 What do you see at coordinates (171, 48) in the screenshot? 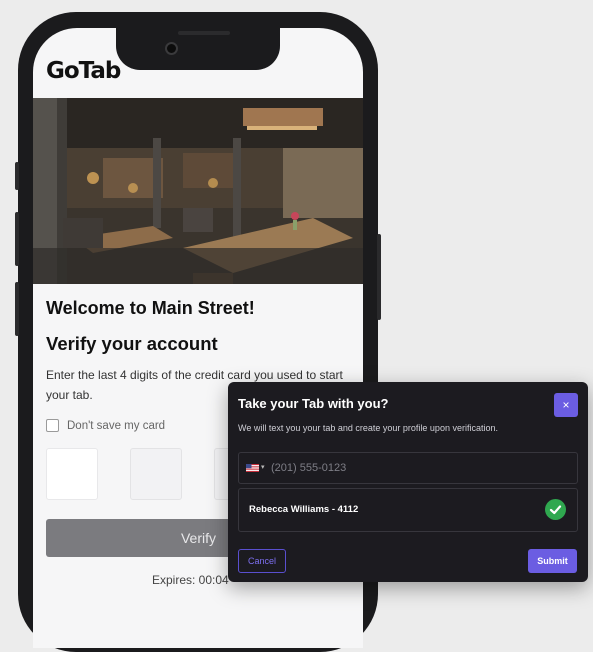
I see `front-camera` at bounding box center [171, 48].